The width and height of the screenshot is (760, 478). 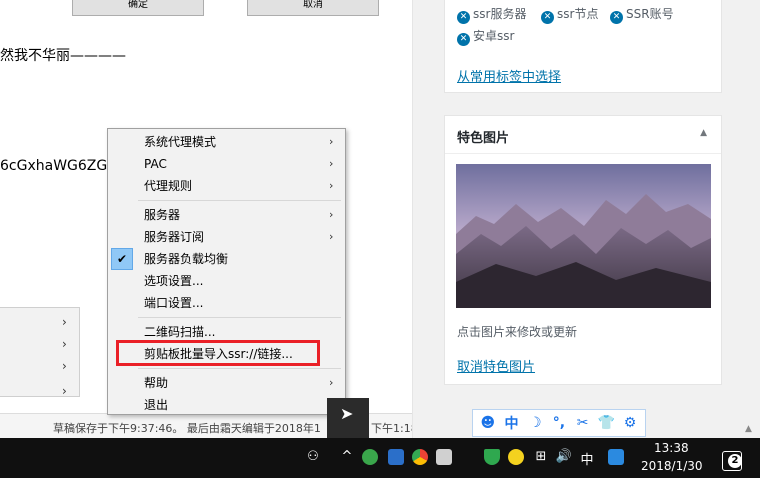 What do you see at coordinates (138, 8) in the screenshot?
I see `ok-button: 确定` at bounding box center [138, 8].